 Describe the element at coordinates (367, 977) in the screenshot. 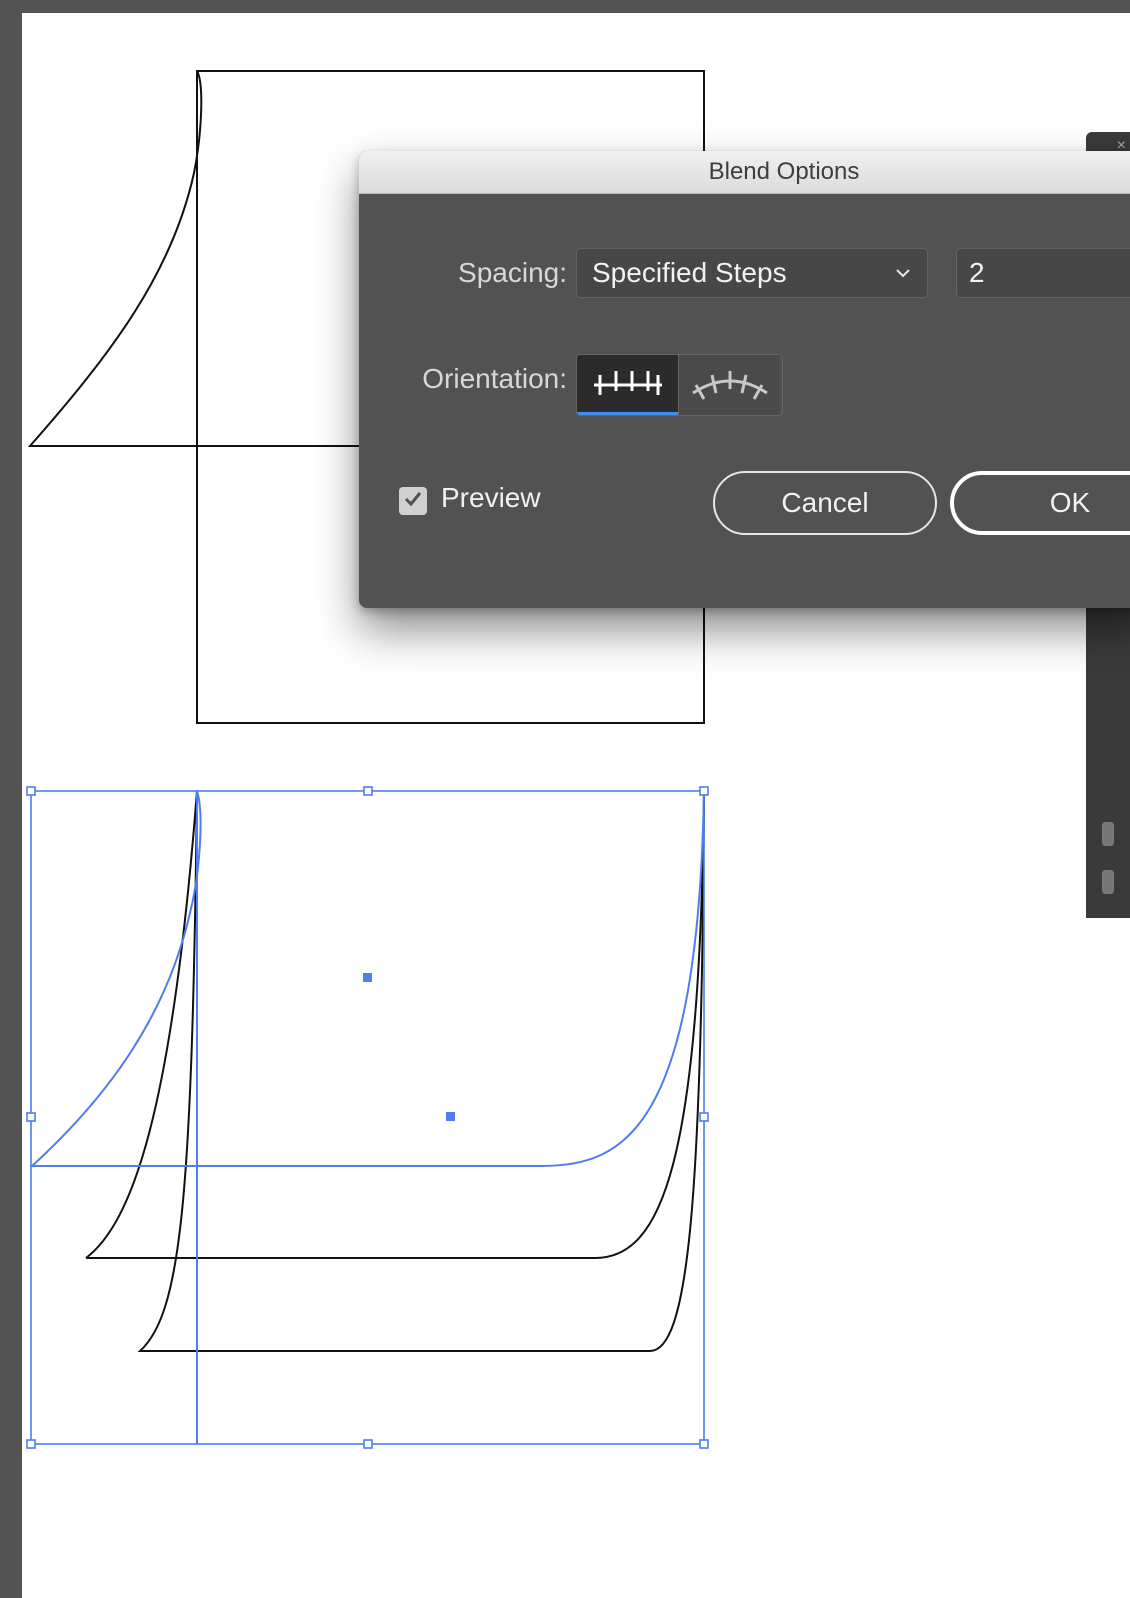

I see `center-point-front` at that location.